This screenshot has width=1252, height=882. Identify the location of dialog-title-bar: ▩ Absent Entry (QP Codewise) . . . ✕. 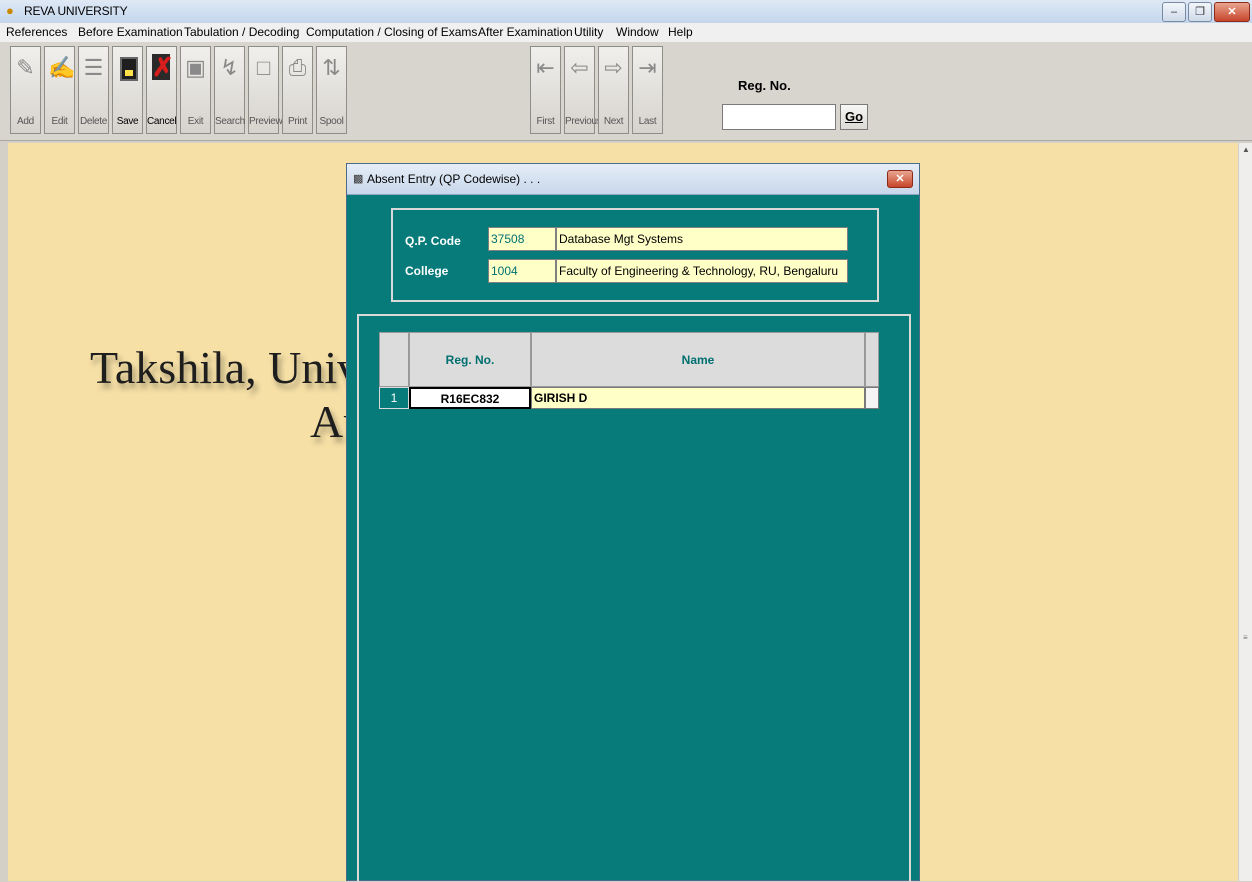
(633, 179).